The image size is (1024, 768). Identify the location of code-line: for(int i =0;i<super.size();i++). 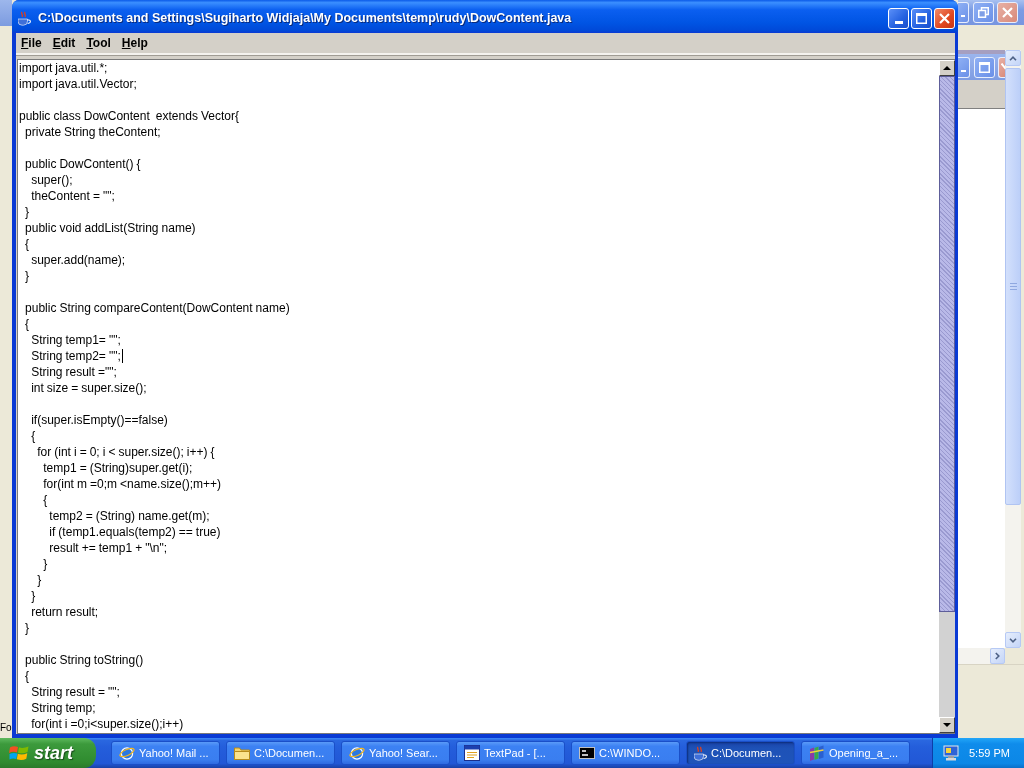
(107, 724).